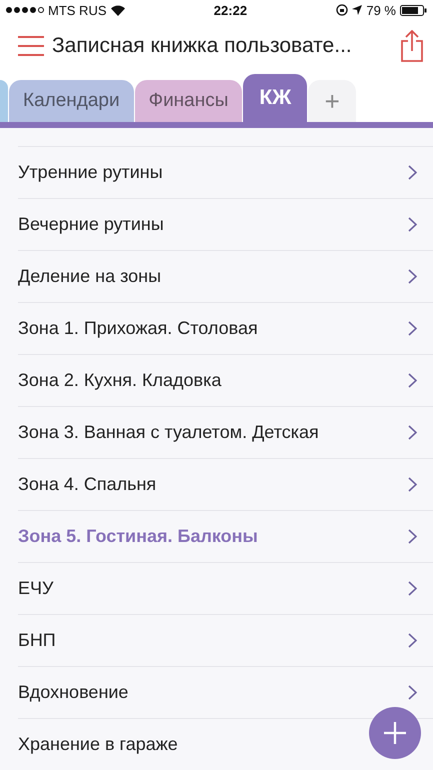 This screenshot has width=433, height=770. What do you see at coordinates (231, 10) in the screenshot?
I see `clock-time: 22:22` at bounding box center [231, 10].